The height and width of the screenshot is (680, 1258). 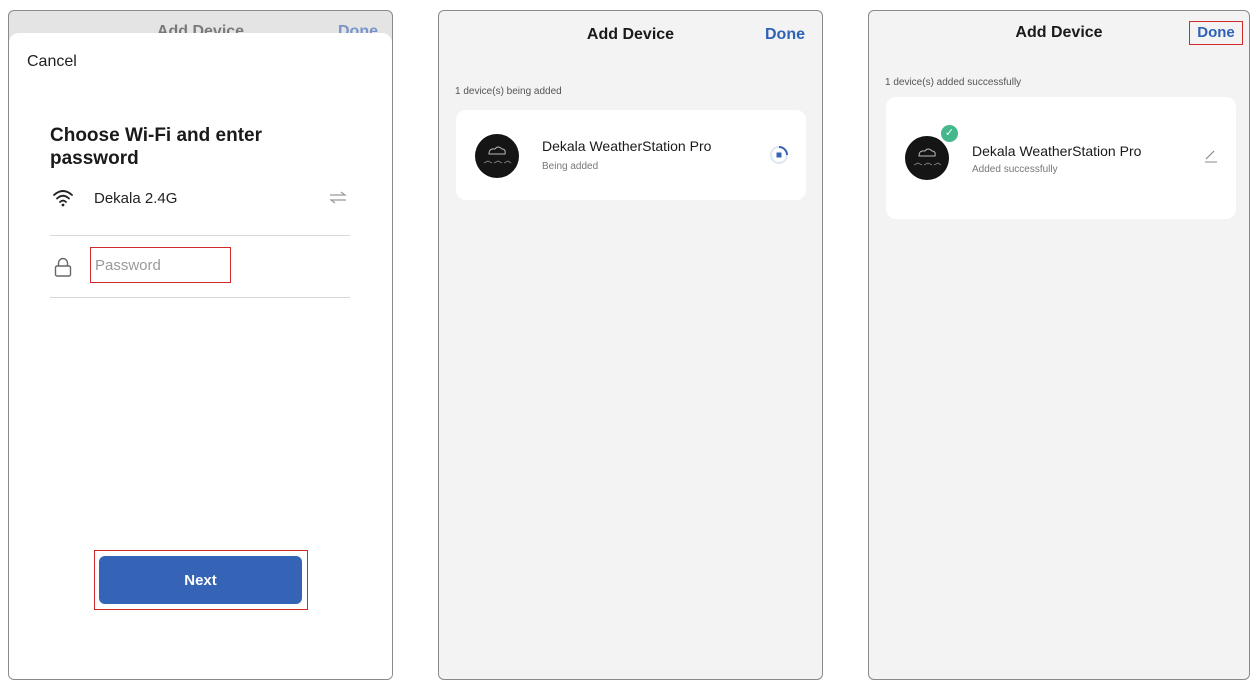 I want to click on wifi-name: Dekala 2.4G, so click(x=136, y=198).